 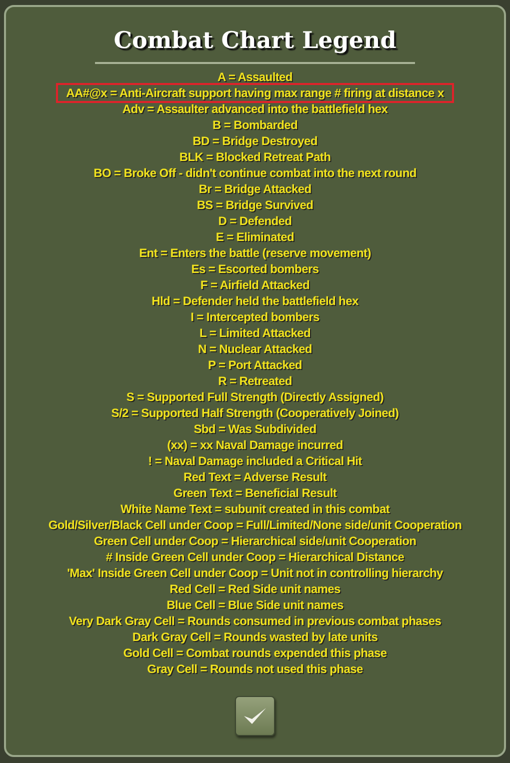 I want to click on legend-entry: Green Cell under Coop = Hierarchical side/unit Cooperation, so click(x=255, y=541).